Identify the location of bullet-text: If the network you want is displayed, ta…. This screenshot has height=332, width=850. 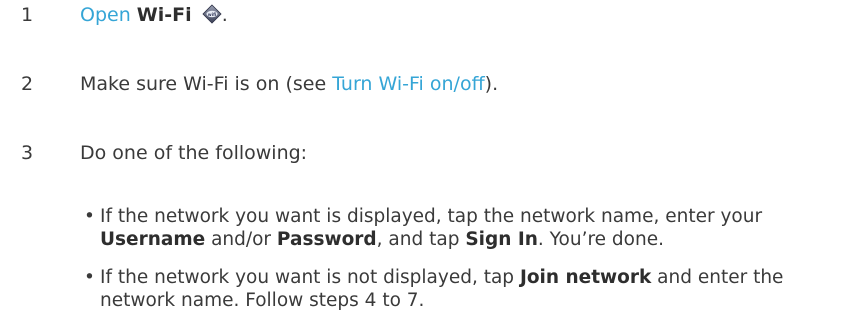
(431, 228).